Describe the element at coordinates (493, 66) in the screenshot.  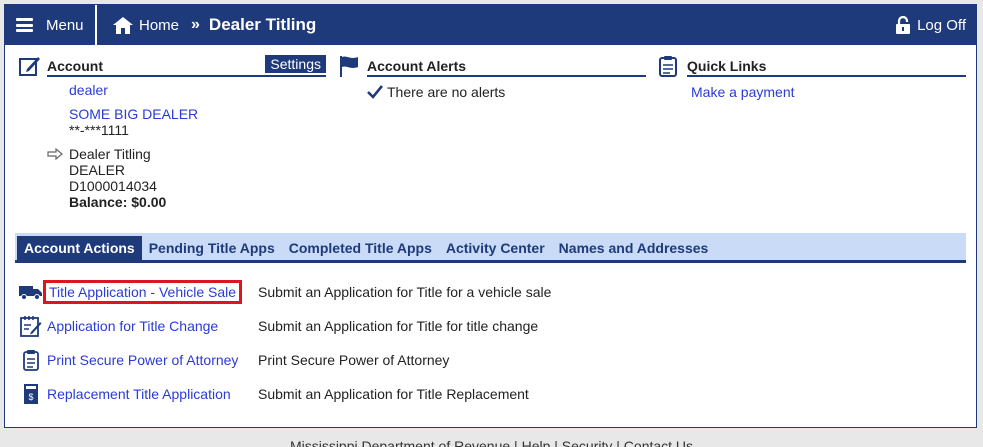
I see `alerts-panel-header: Account Alerts` at that location.